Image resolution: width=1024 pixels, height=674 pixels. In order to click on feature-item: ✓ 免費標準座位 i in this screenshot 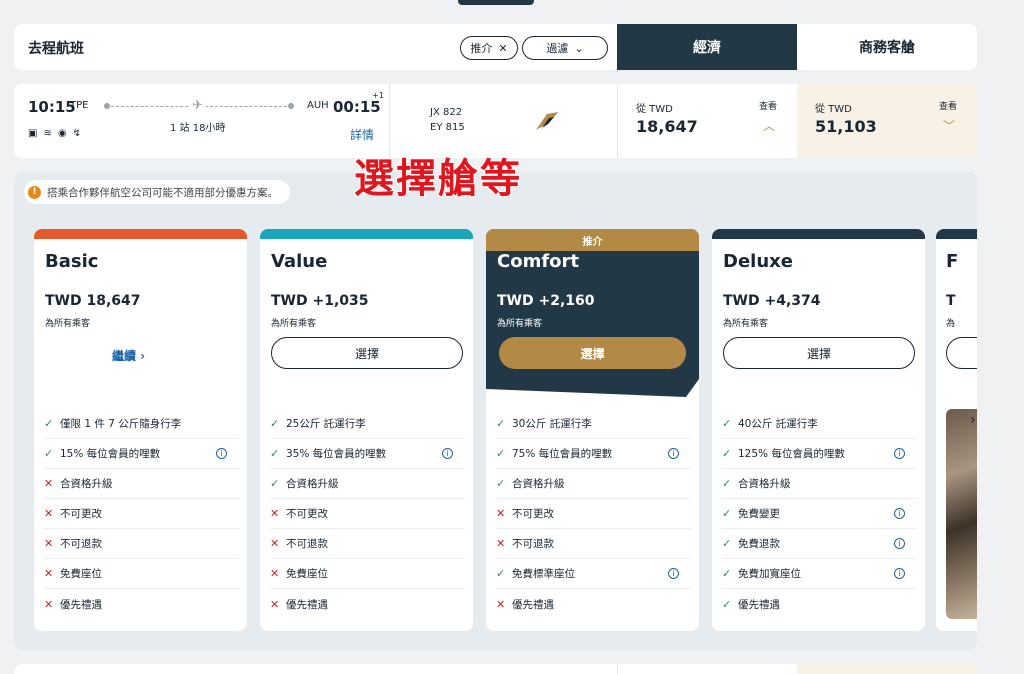, I will do `click(593, 574)`.